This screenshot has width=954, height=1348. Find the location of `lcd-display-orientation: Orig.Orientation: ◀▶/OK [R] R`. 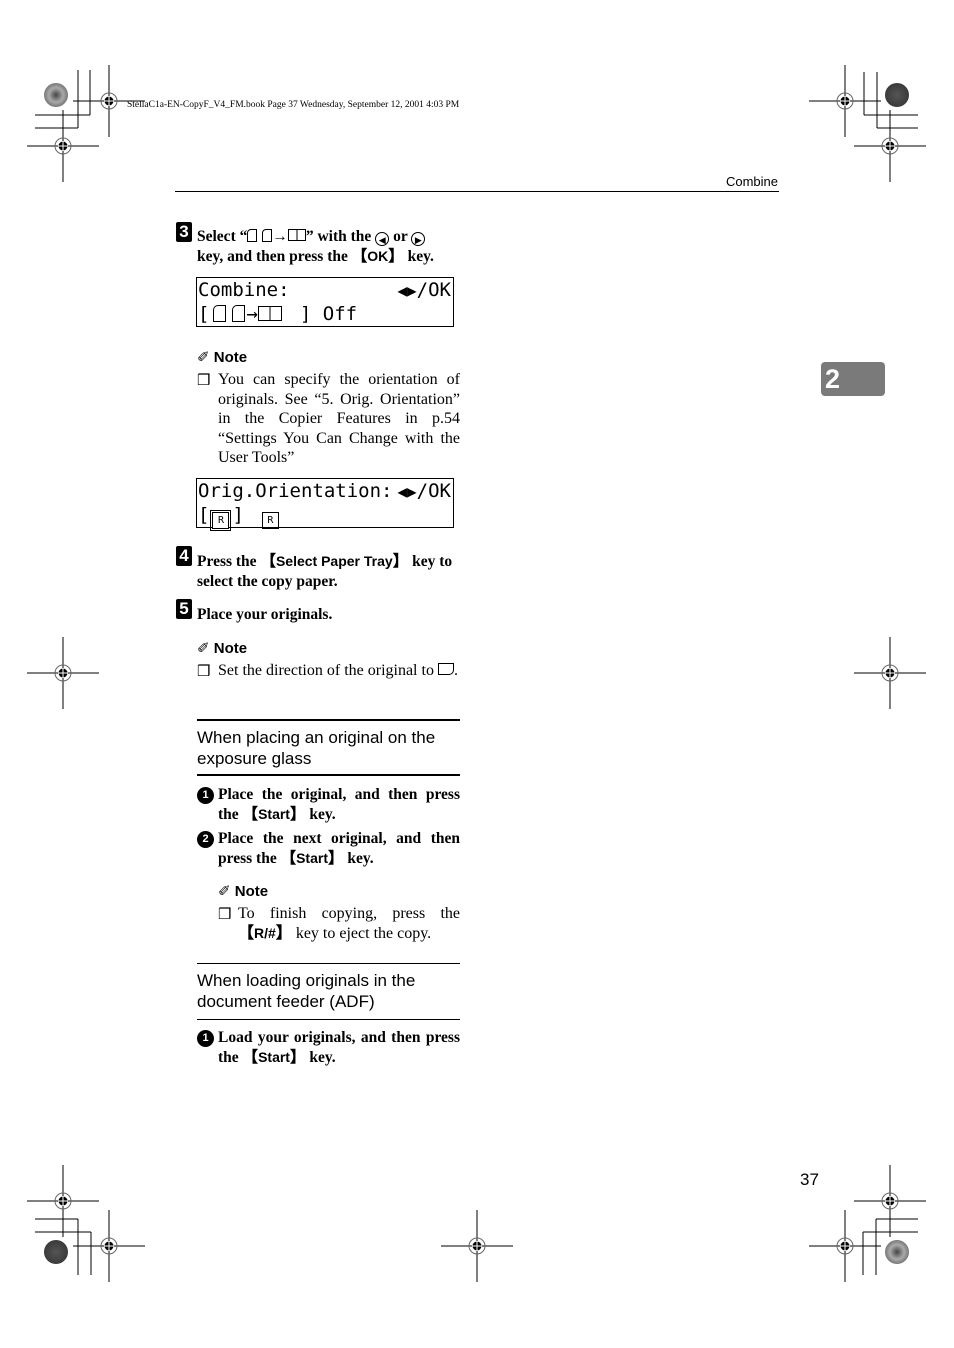

lcd-display-orientation: Orig.Orientation: ◀▶/OK [R] R is located at coordinates (325, 504).